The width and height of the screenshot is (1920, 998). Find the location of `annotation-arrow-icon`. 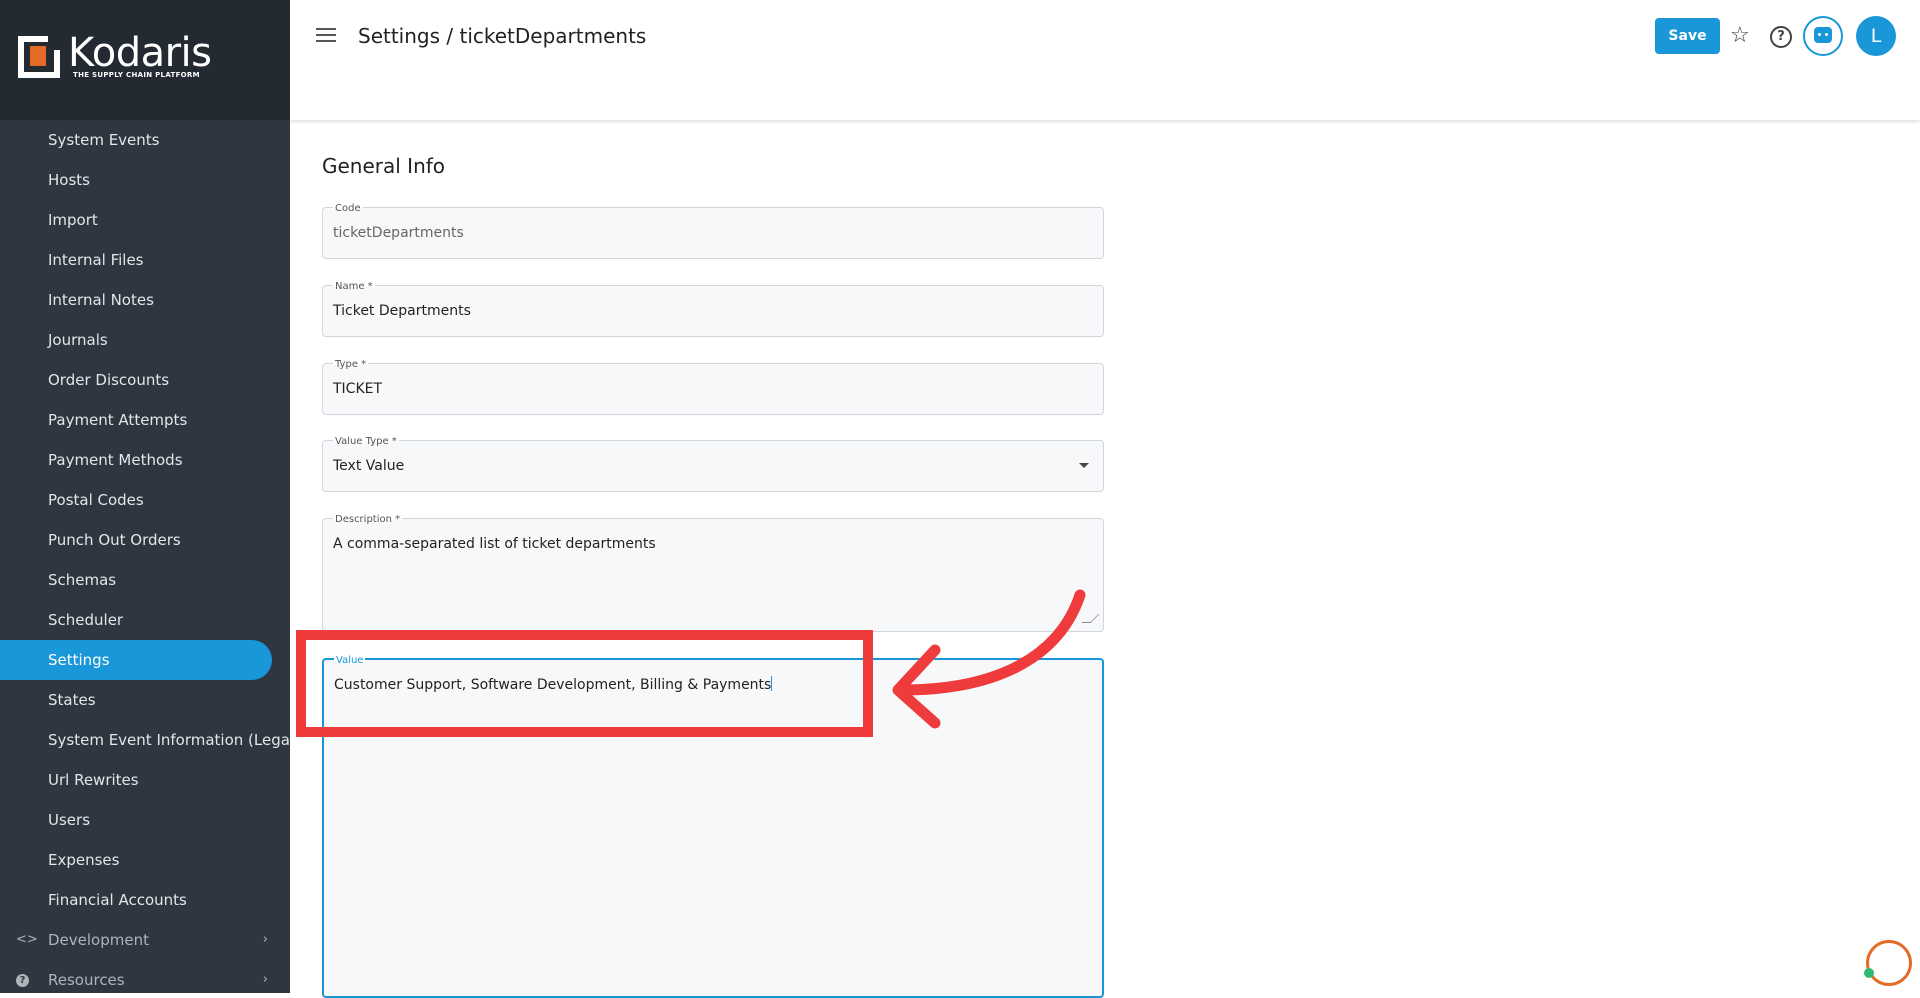

annotation-arrow-icon is located at coordinates (989, 659).